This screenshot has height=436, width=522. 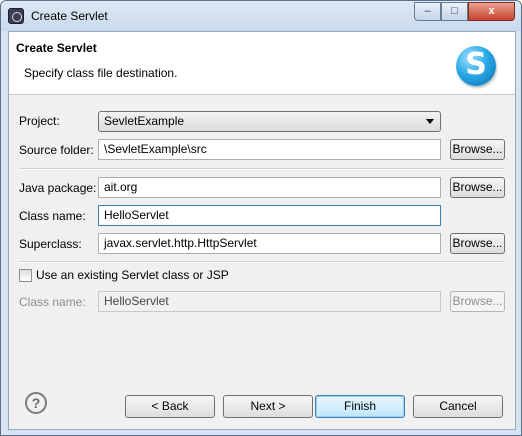 I want to click on back-button: < Back, so click(x=170, y=406).